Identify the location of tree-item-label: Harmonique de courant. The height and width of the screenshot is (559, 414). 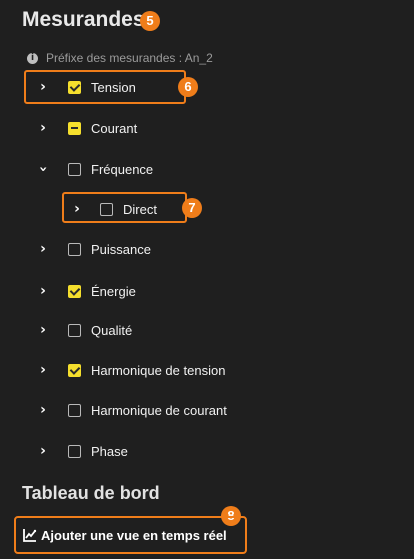
(159, 410).